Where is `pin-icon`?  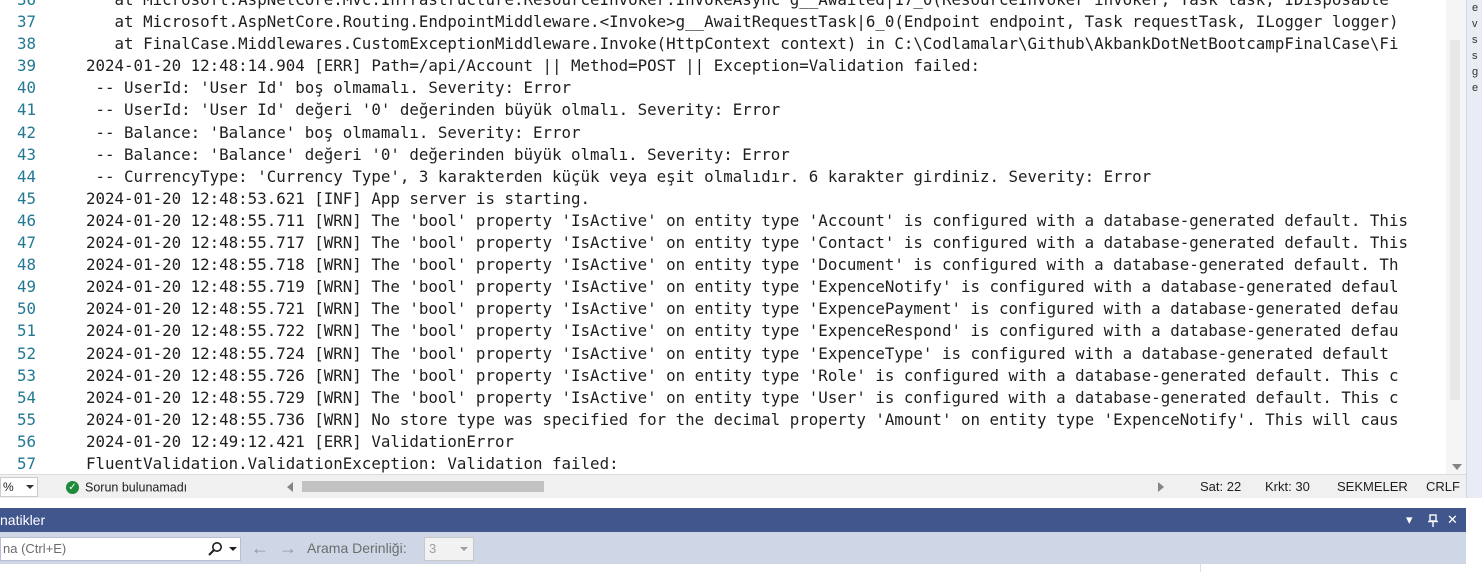
pin-icon is located at coordinates (1433, 520).